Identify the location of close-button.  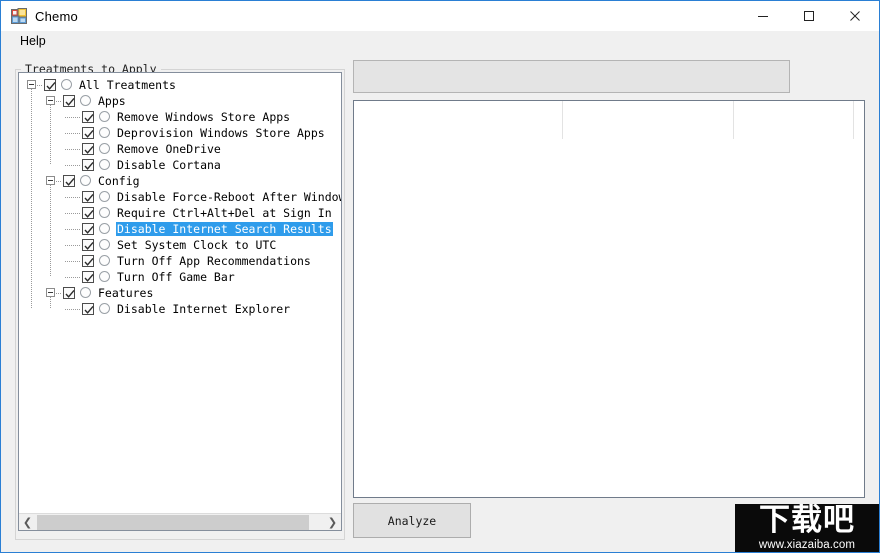
(855, 15).